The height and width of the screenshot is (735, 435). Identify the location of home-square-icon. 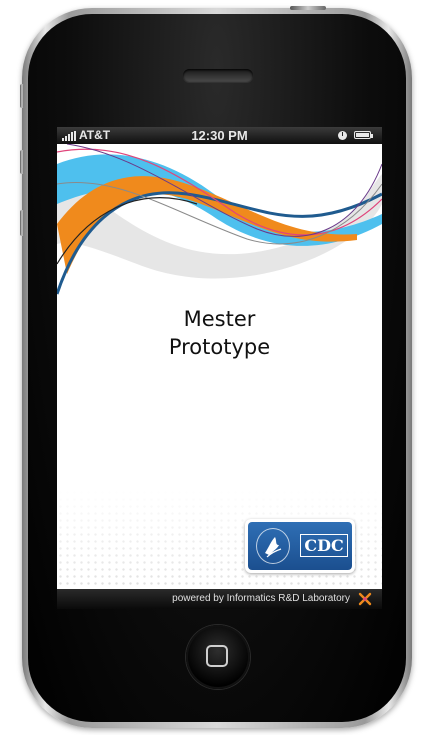
(217, 656).